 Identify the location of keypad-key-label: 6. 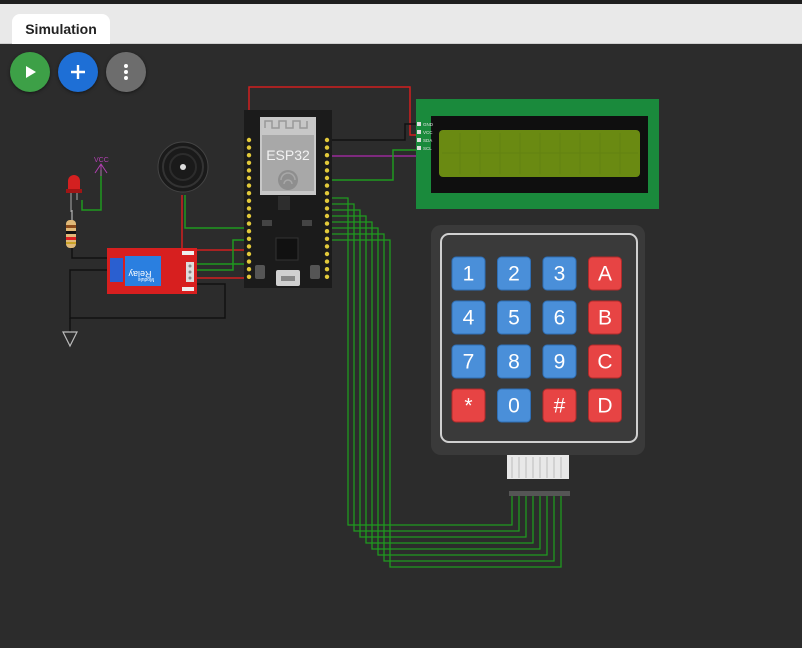
(560, 318).